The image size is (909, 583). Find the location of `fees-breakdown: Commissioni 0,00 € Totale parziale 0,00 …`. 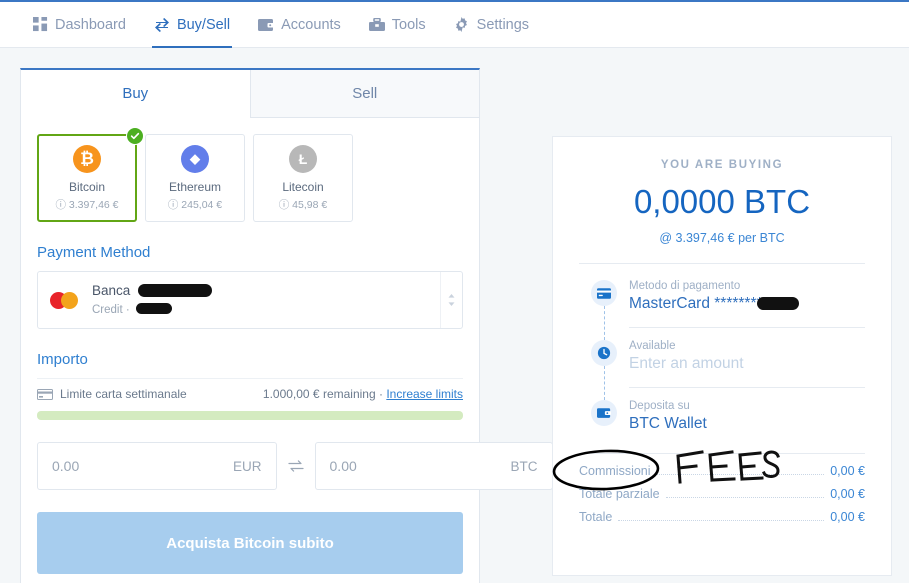

fees-breakdown: Commissioni 0,00 € Totale parziale 0,00 … is located at coordinates (722, 488).